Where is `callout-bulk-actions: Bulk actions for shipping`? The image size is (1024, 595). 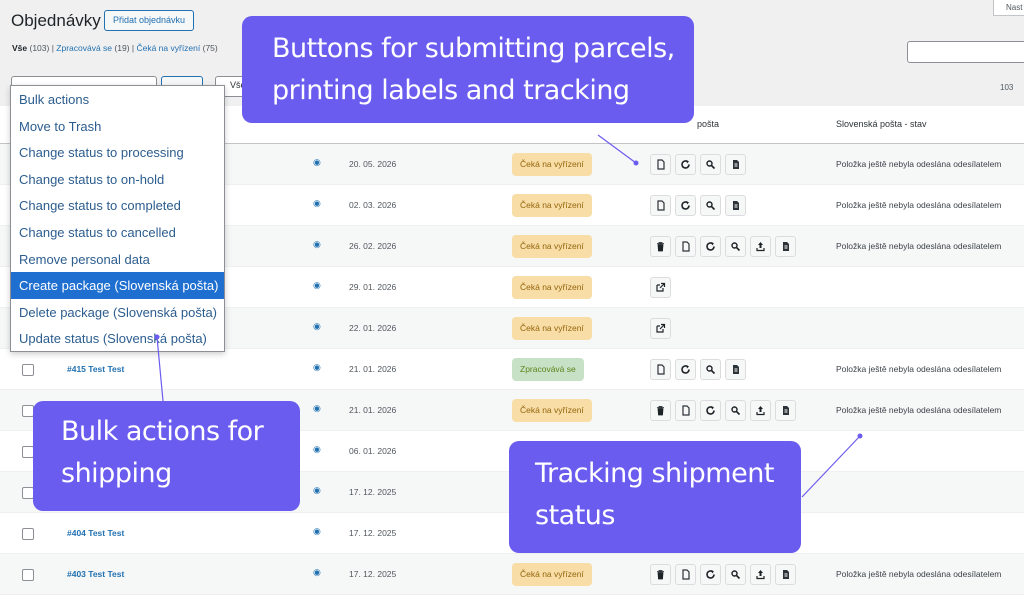 callout-bulk-actions: Bulk actions for shipping is located at coordinates (166, 456).